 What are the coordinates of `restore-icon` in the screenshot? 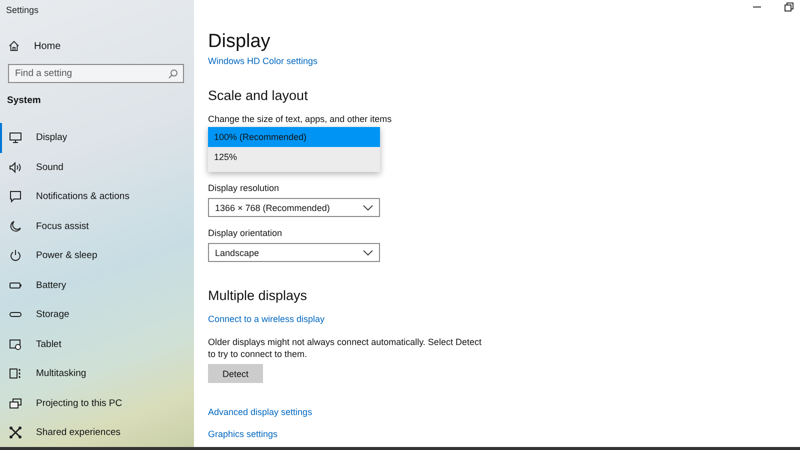 It's located at (789, 7).